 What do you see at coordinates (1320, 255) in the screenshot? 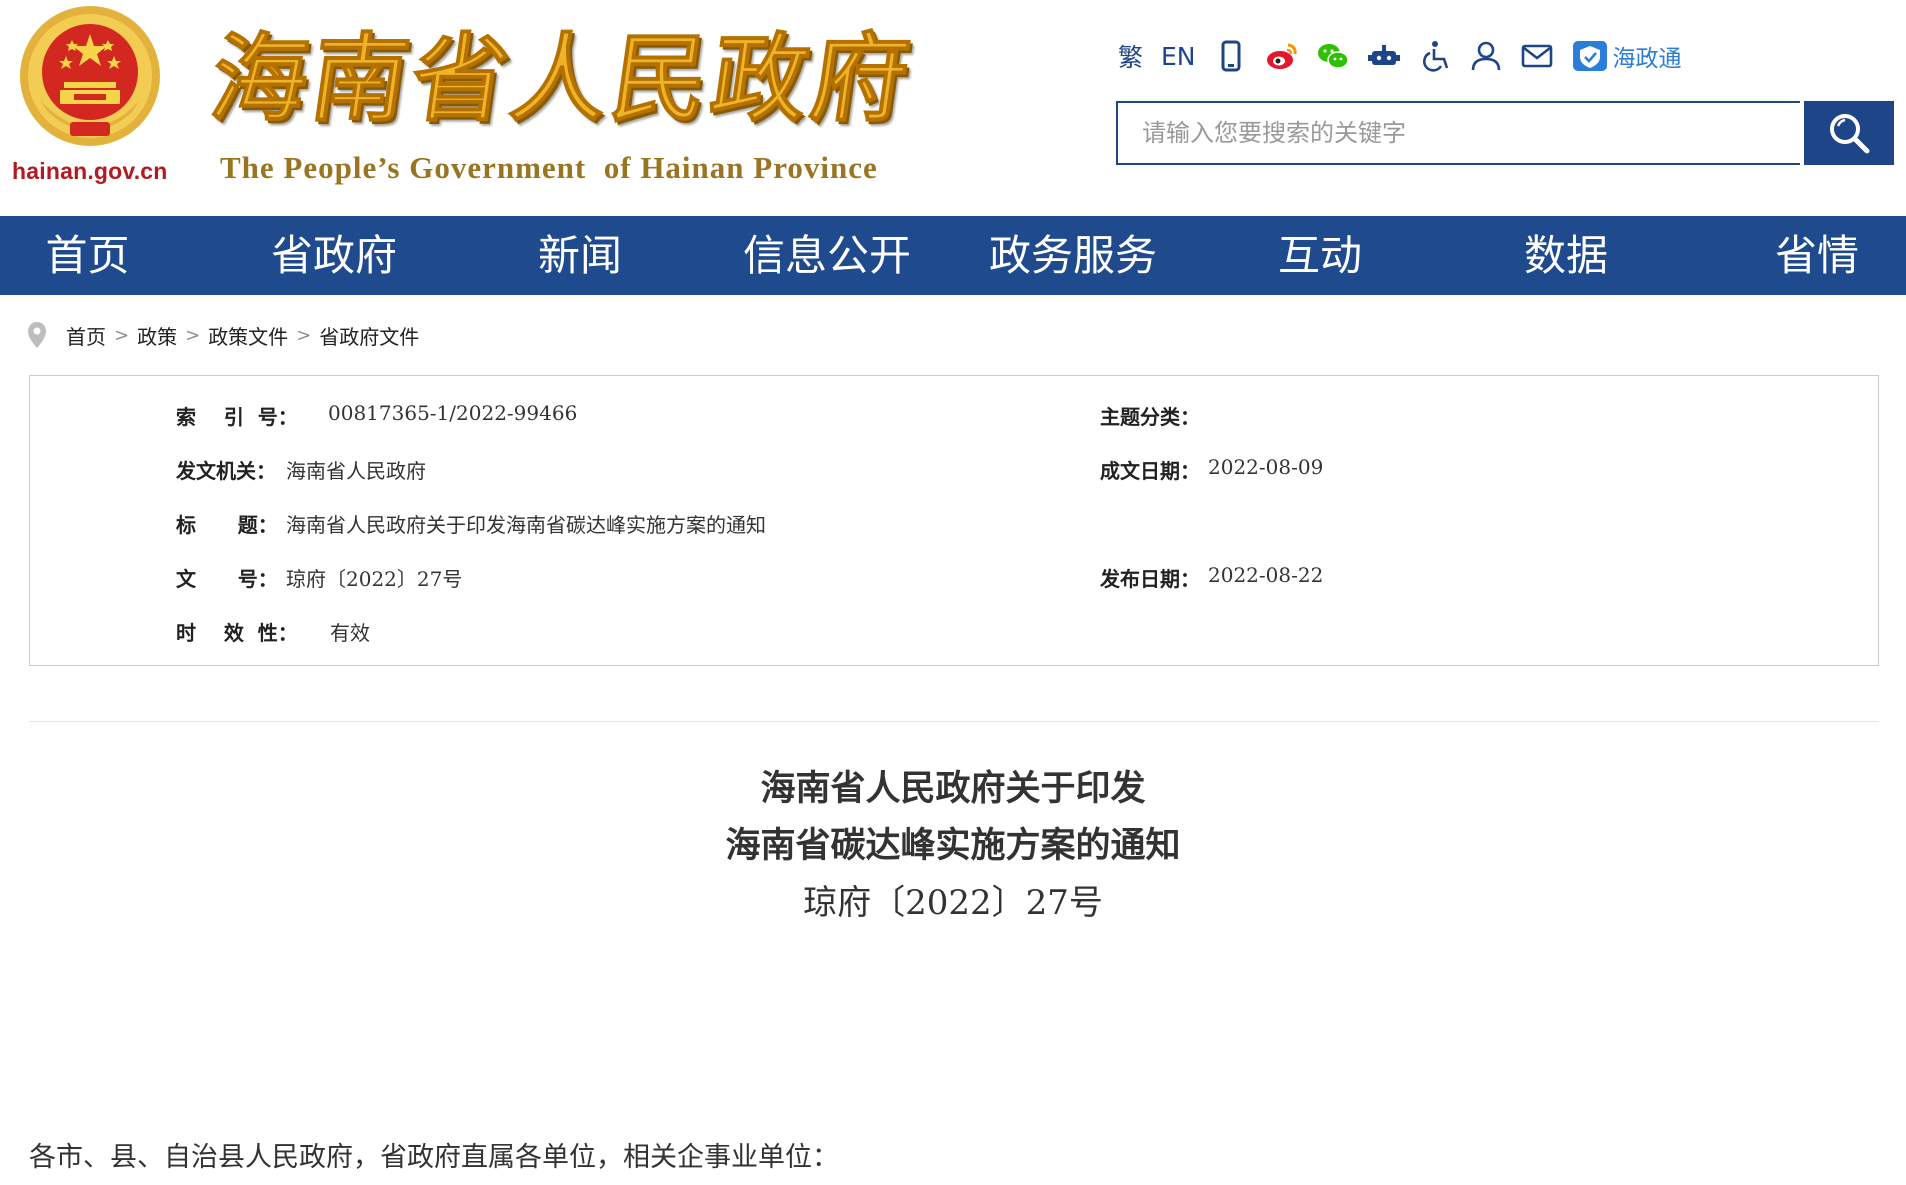
I see `nav-interaction: 互动` at bounding box center [1320, 255].